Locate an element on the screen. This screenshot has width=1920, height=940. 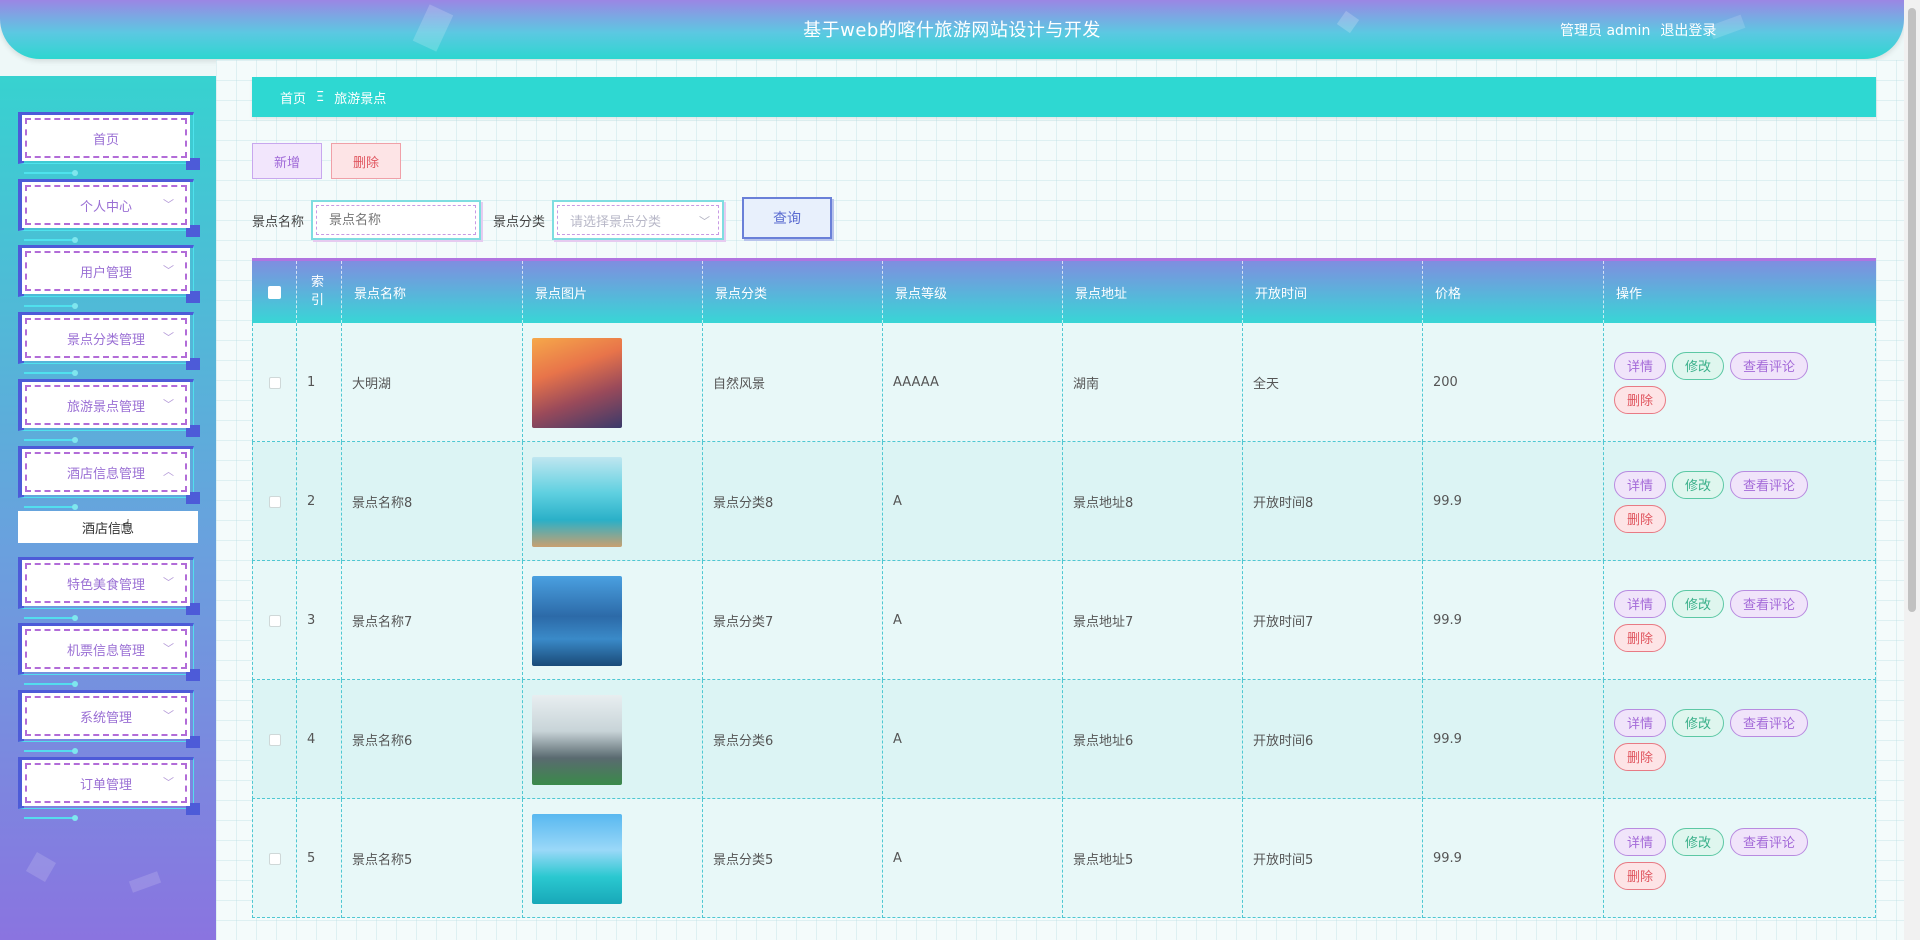
menu-button: 订单管理 ﹀ is located at coordinates (106, 783).